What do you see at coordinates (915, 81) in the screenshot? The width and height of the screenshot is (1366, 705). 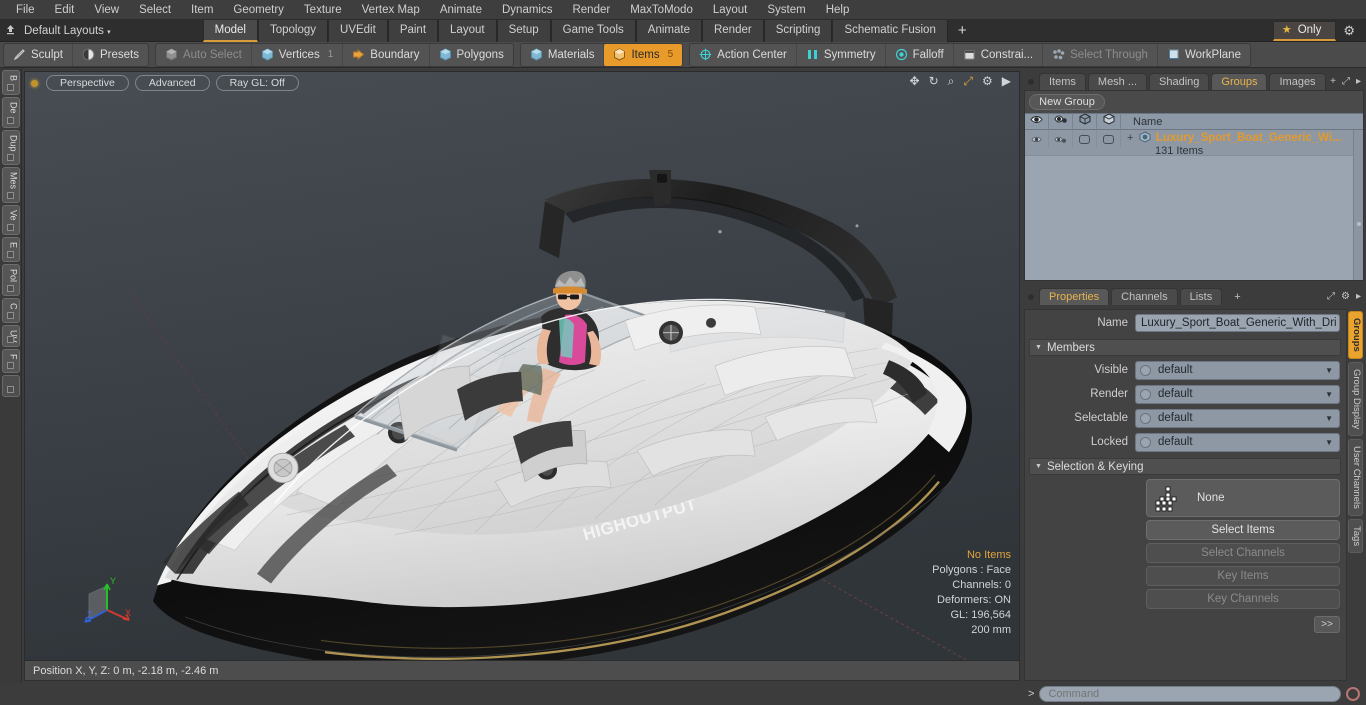 I see `move-icon: ✥` at bounding box center [915, 81].